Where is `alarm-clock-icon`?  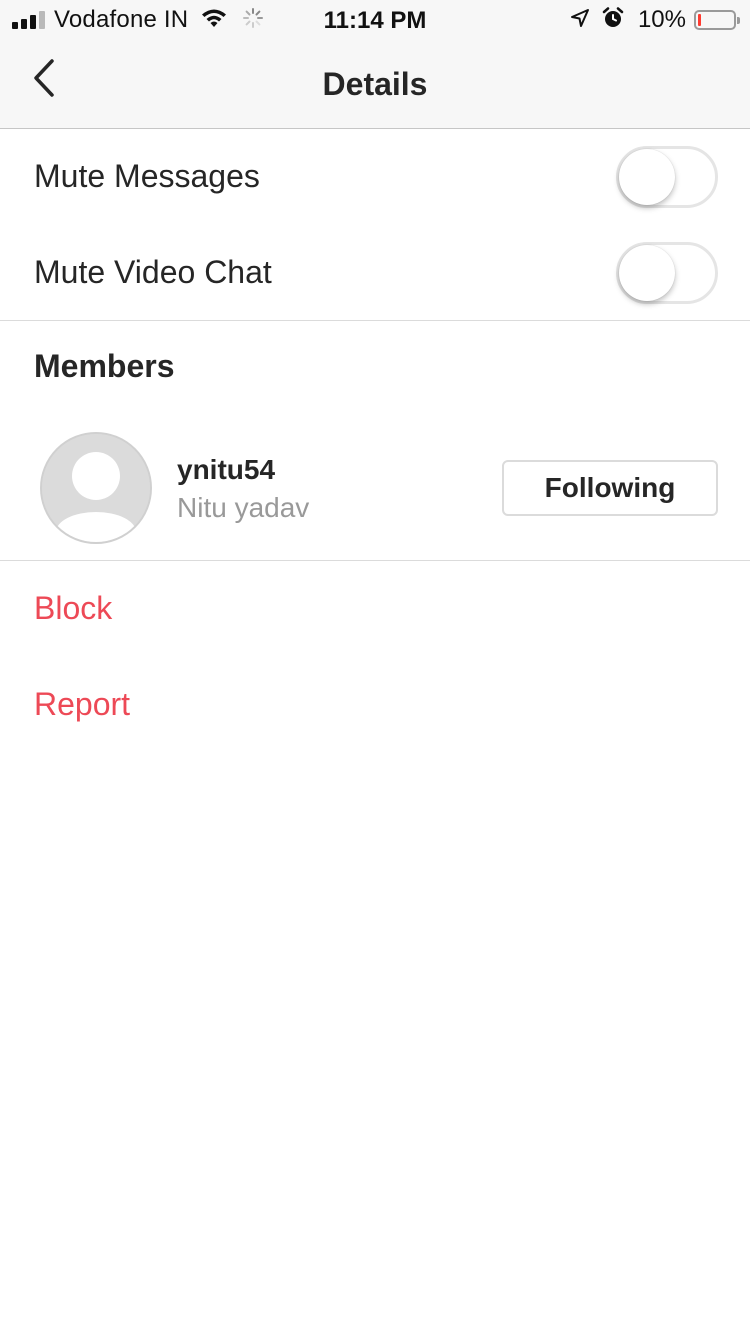
alarm-clock-icon is located at coordinates (613, 20).